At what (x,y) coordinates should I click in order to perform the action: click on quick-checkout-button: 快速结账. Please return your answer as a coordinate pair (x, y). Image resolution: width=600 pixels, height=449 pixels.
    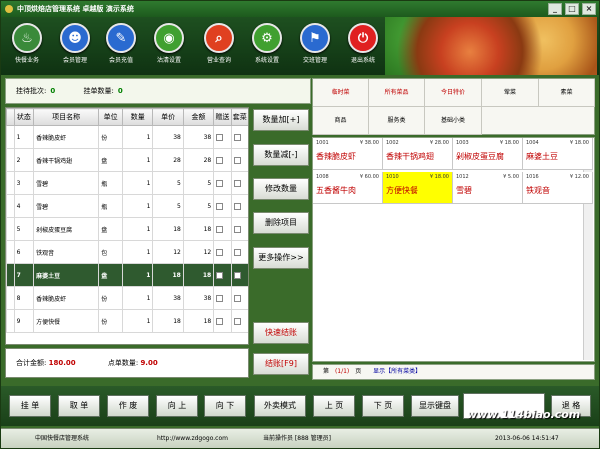
    Looking at the image, I should click on (281, 333).